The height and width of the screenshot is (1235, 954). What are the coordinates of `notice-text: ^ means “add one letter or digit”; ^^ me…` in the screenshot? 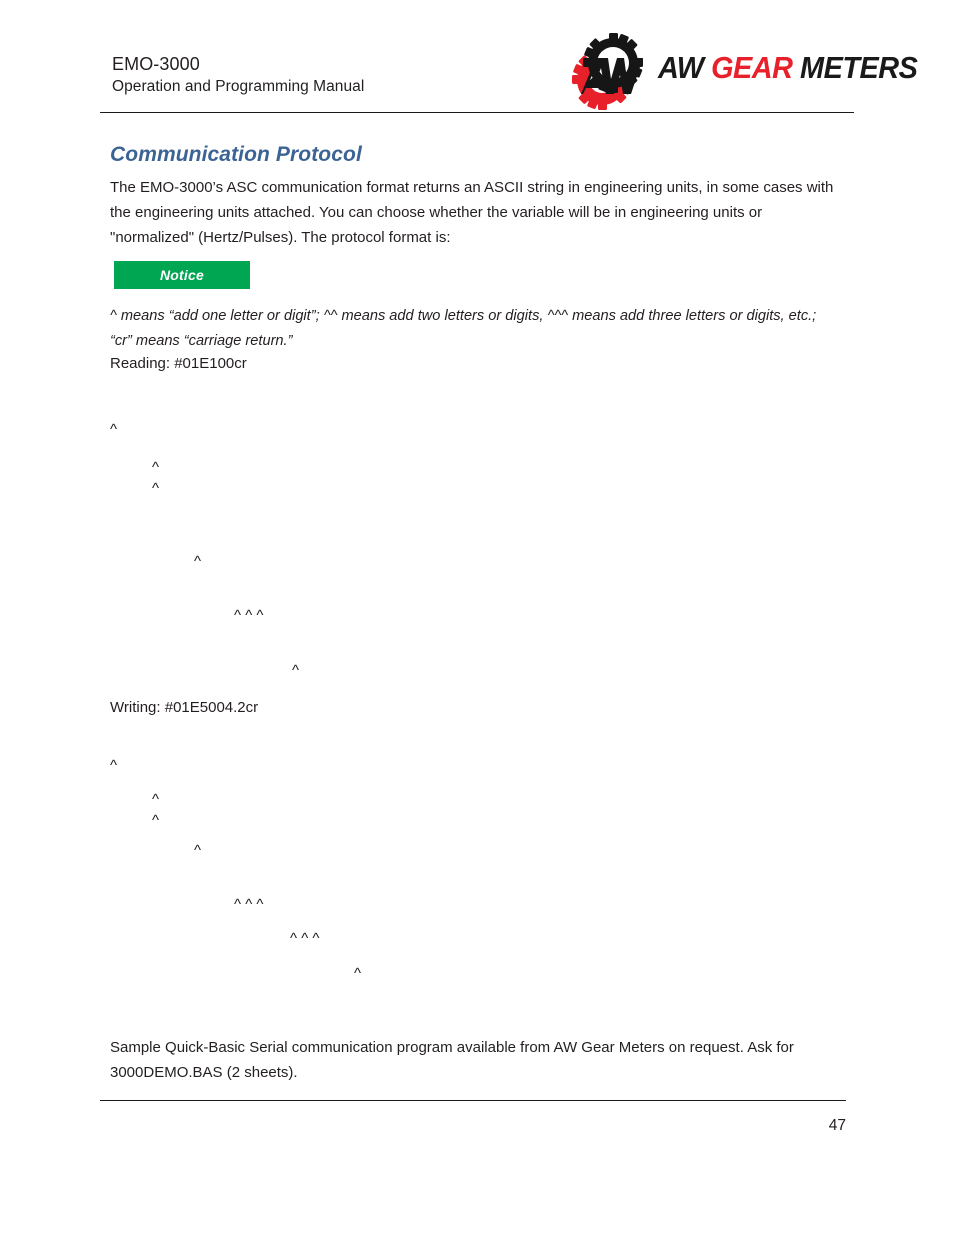 It's located at (463, 328).